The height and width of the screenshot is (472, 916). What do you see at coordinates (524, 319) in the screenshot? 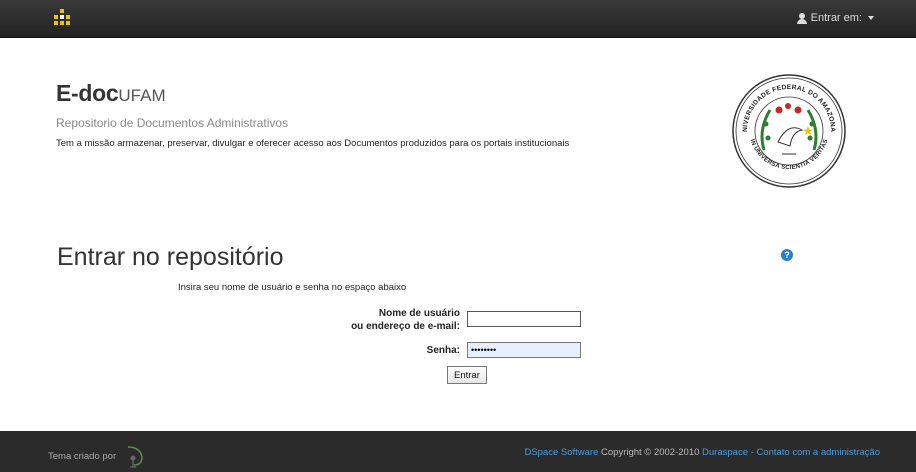
I see `username-input` at bounding box center [524, 319].